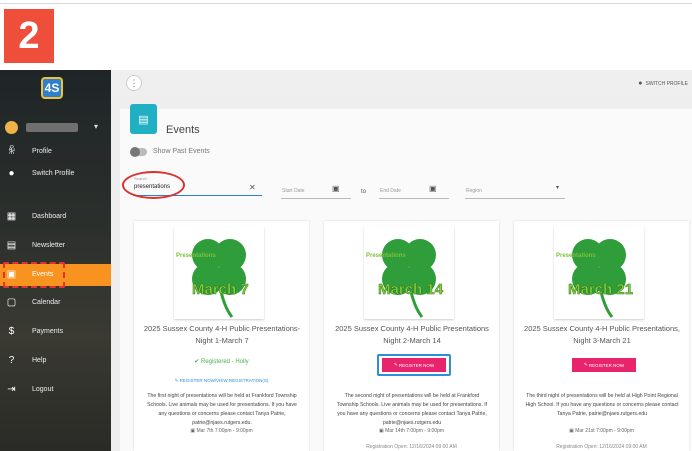  I want to click on start-date-field: Start Date, so click(293, 191).